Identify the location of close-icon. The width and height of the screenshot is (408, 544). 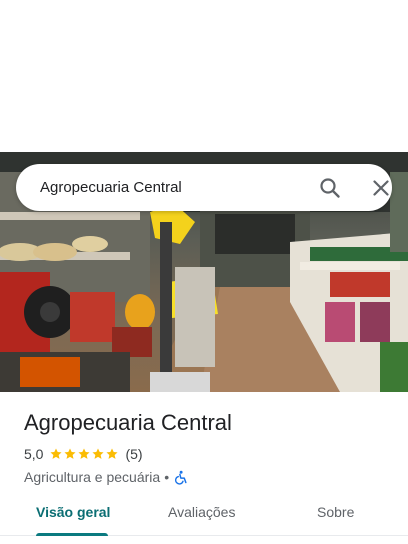
(381, 188).